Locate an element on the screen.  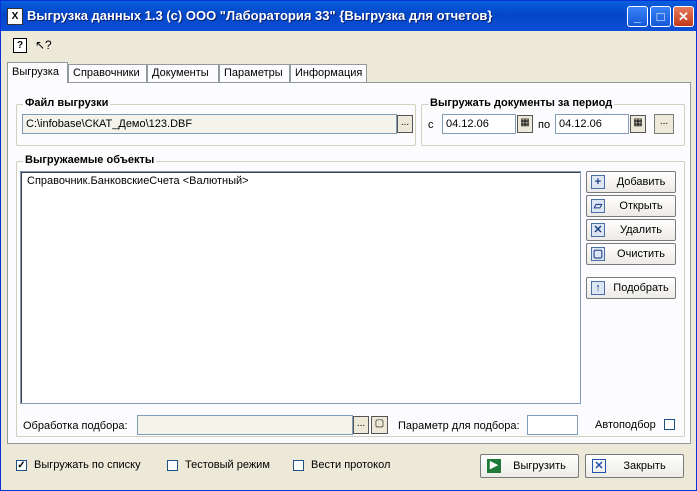
export-button: ▶ Выгрузить is located at coordinates (529, 466).